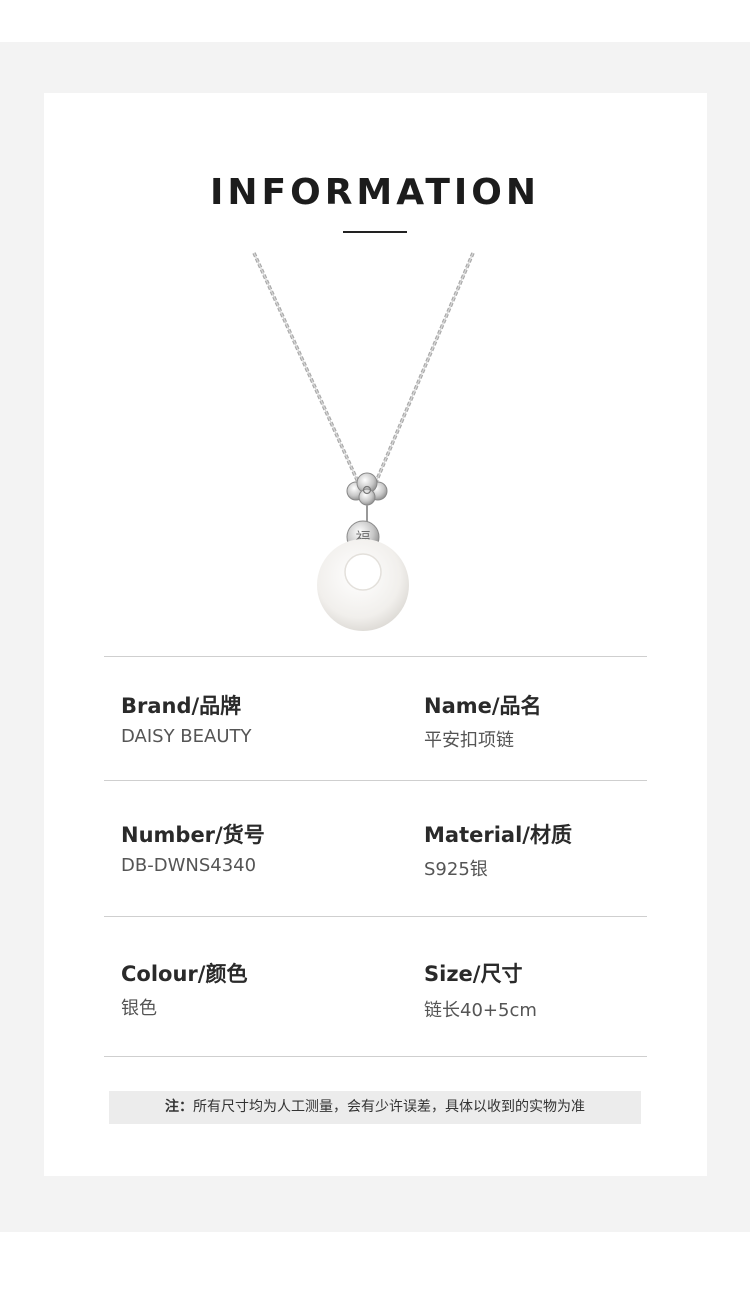  Describe the element at coordinates (181, 706) in the screenshot. I see `brand-label: Brand/品牌` at that location.